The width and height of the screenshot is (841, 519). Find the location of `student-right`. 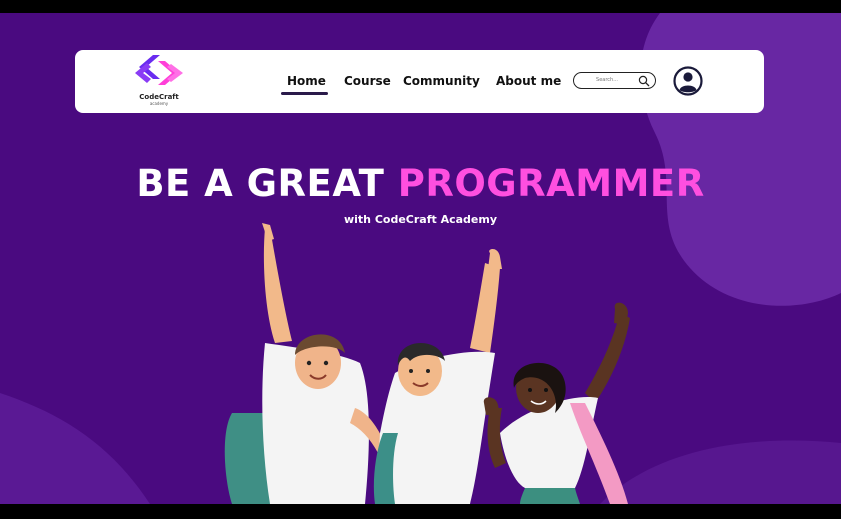

student-right is located at coordinates (556, 403).